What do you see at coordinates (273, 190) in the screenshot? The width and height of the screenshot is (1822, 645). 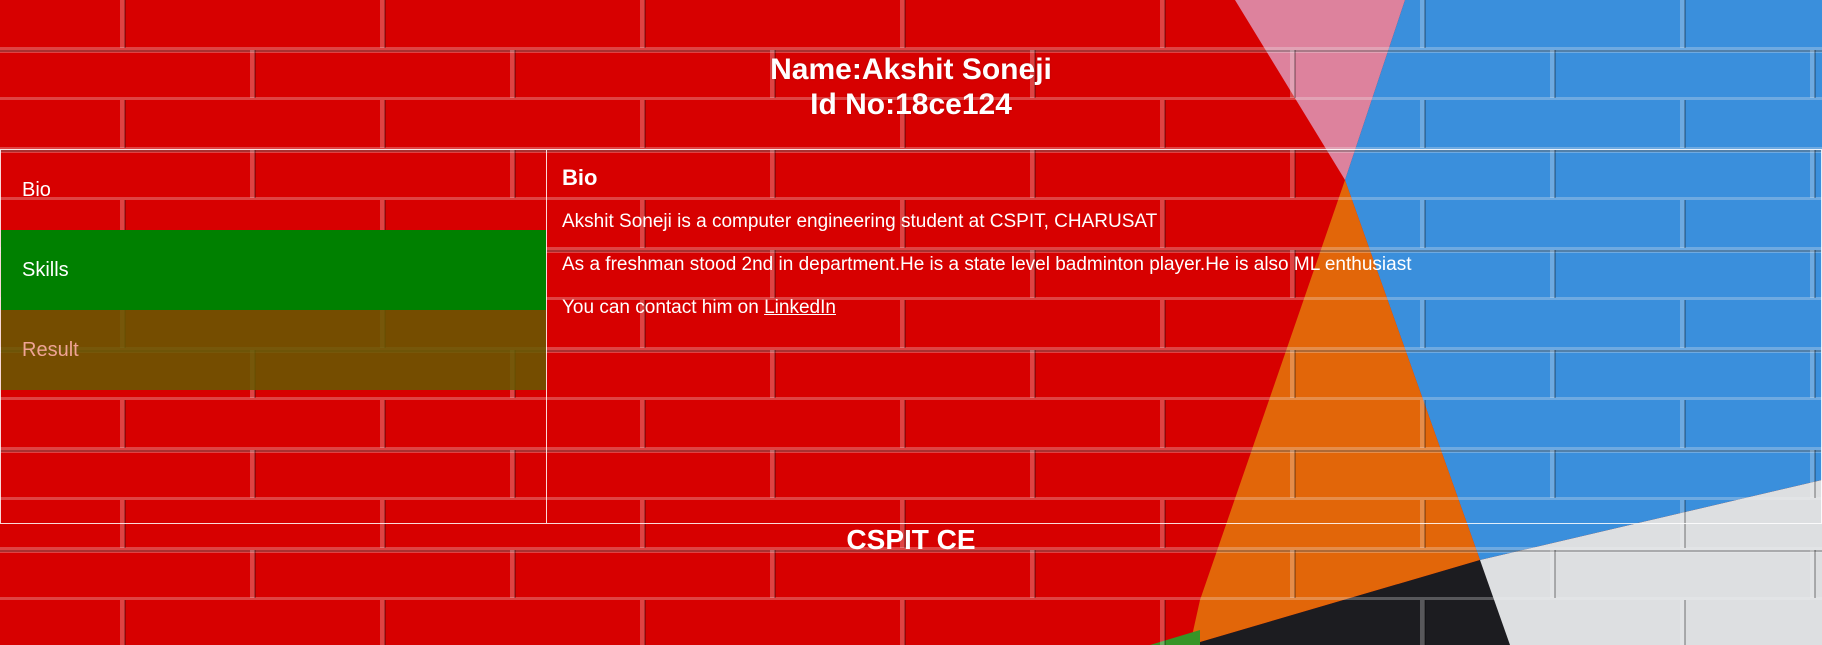 I see `nav-item-bio: Bio` at bounding box center [273, 190].